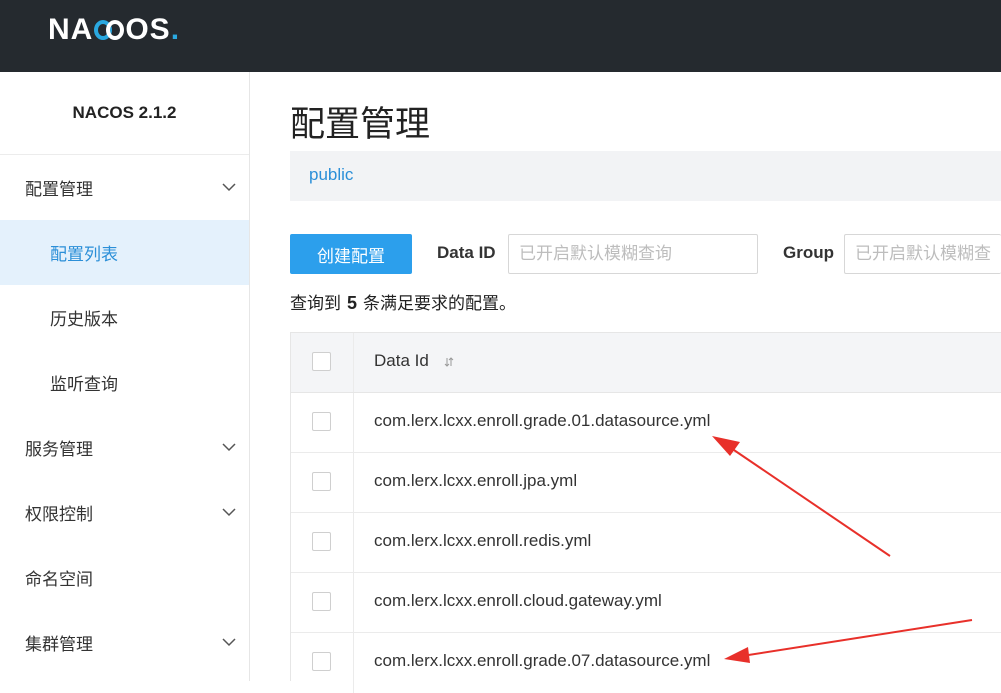 The image size is (1001, 693). What do you see at coordinates (922, 254) in the screenshot?
I see `group-input` at bounding box center [922, 254].